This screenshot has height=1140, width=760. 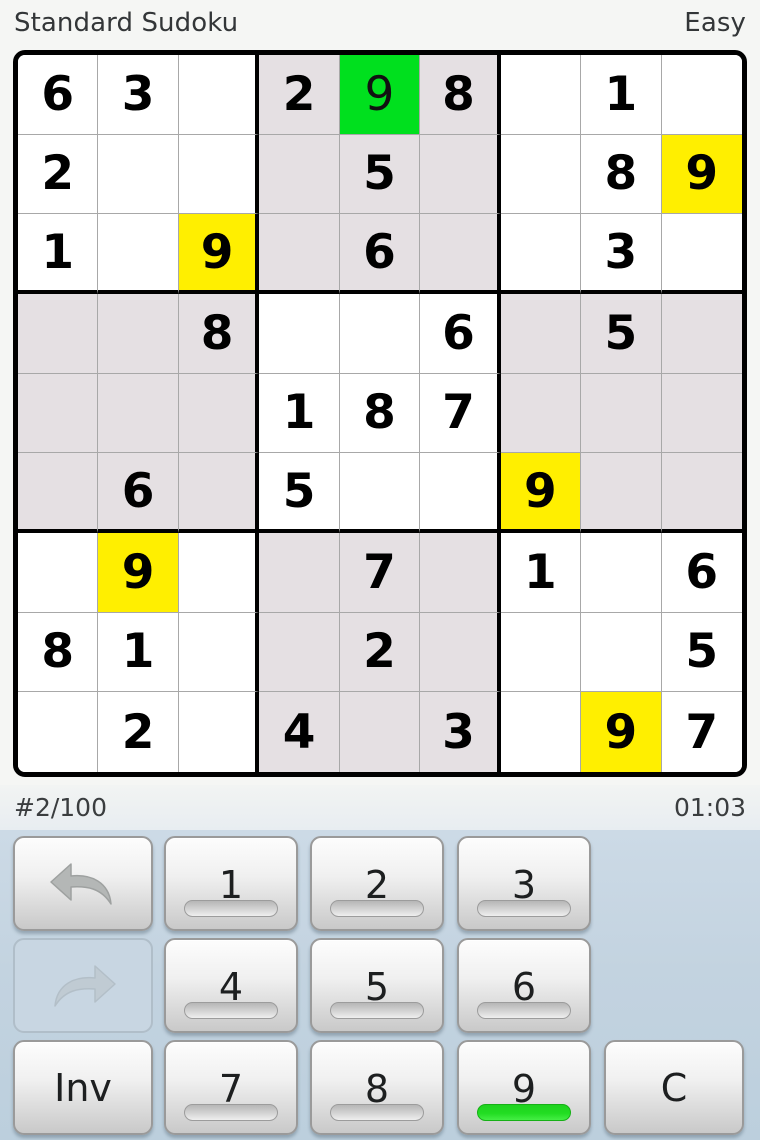 I want to click on cell-value: 5, so click(x=379, y=174).